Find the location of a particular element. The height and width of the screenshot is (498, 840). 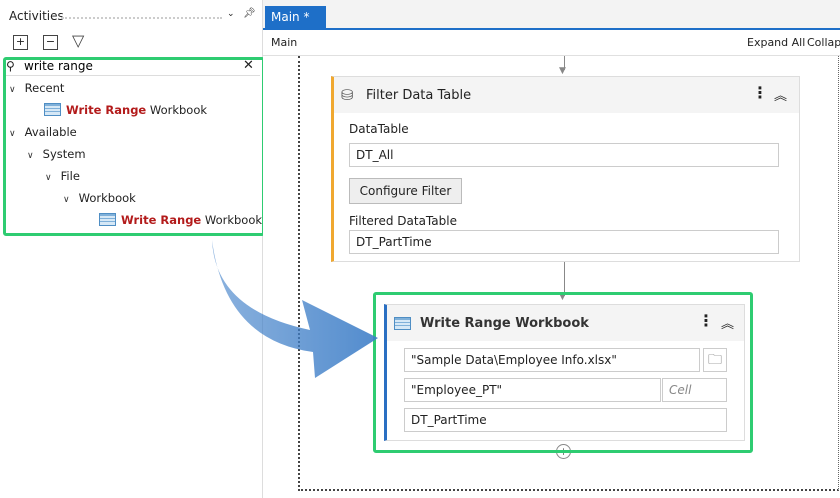

pointer-arrow is located at coordinates (295, 309).